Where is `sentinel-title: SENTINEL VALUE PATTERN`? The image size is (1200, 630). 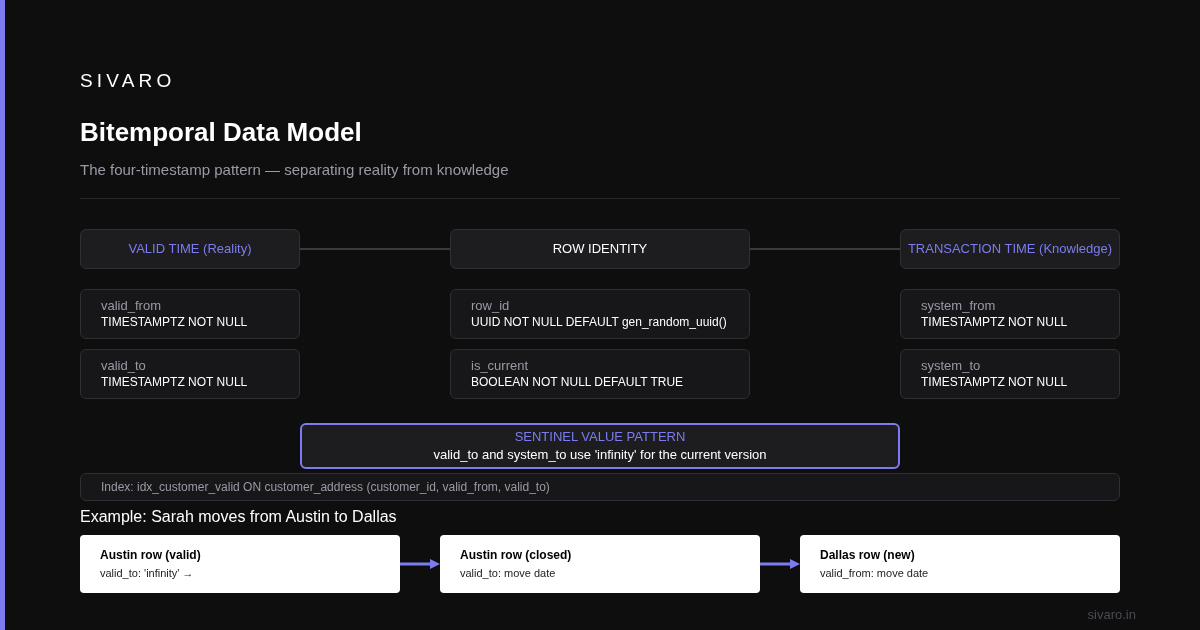 sentinel-title: SENTINEL VALUE PATTERN is located at coordinates (600, 437).